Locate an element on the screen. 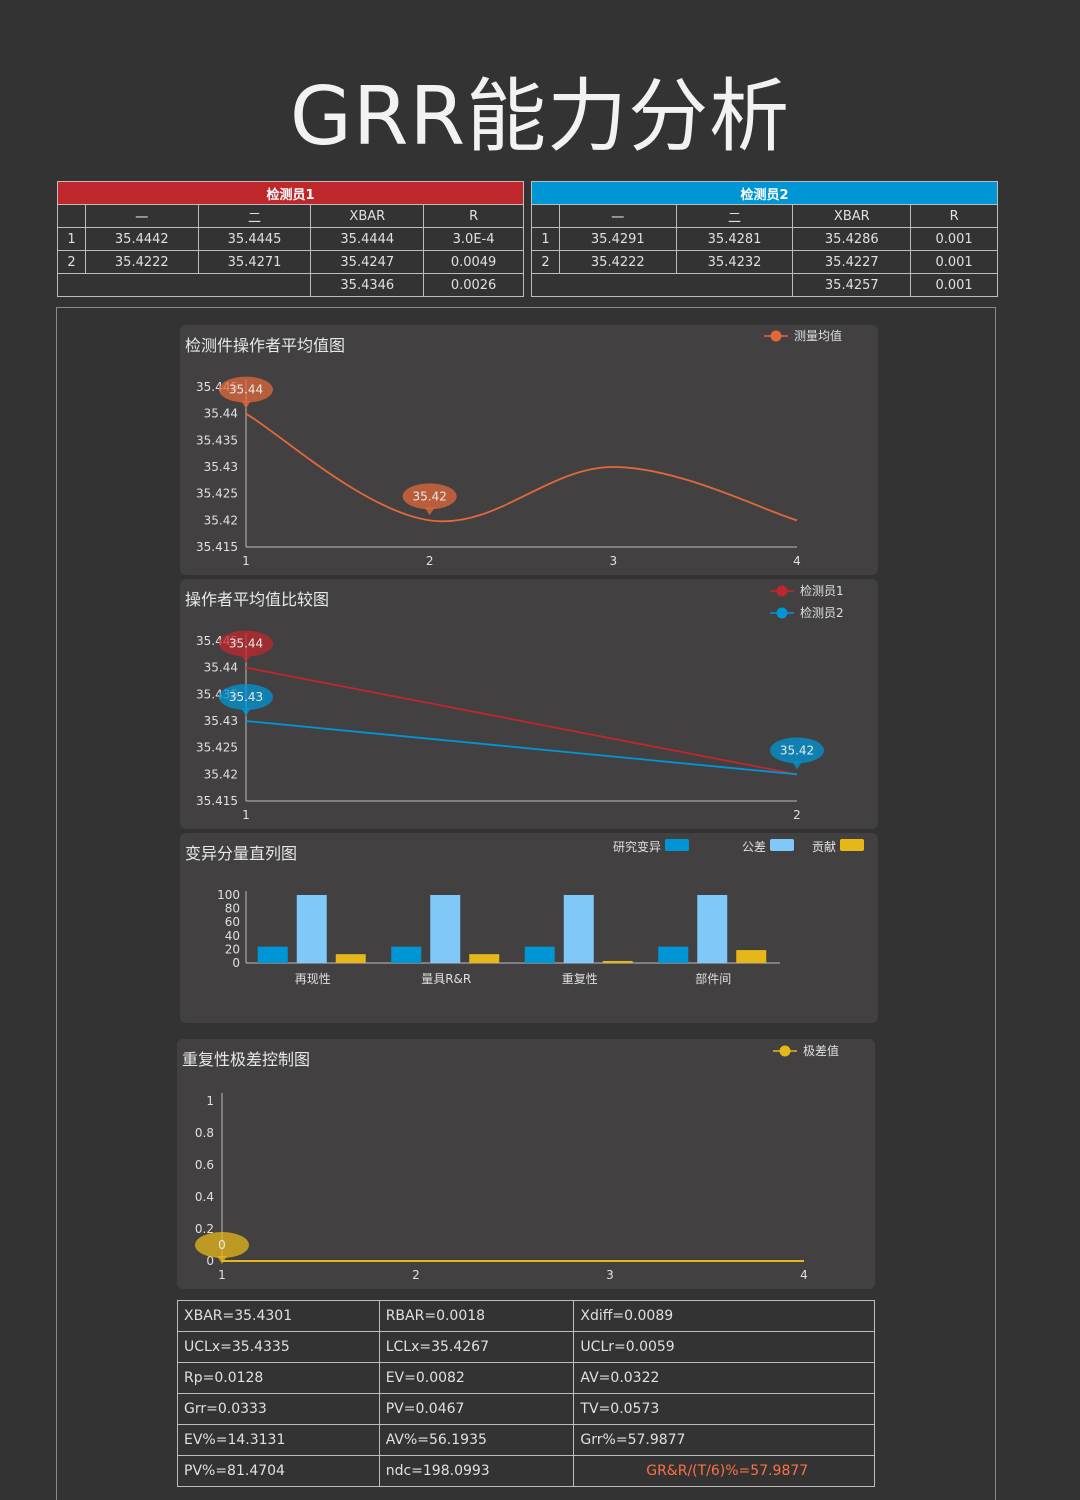  stat-cell: EV%=14.3131 is located at coordinates (278, 1440).